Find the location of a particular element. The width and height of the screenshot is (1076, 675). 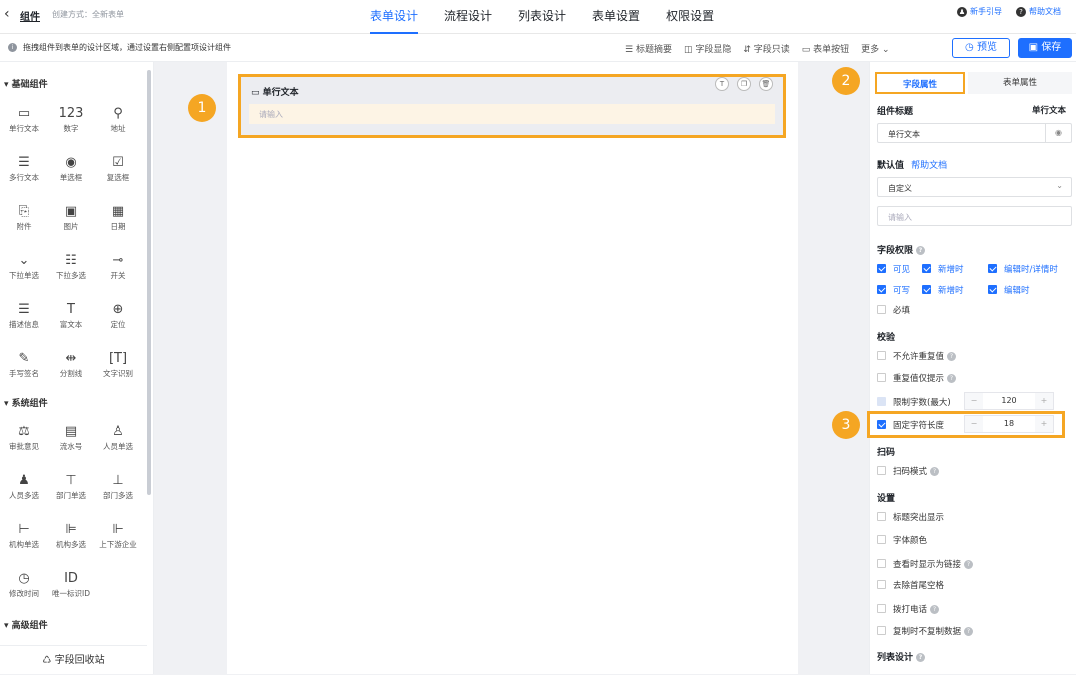

tool-field-readonly: ⇵ 字段只读 is located at coordinates (766, 48).